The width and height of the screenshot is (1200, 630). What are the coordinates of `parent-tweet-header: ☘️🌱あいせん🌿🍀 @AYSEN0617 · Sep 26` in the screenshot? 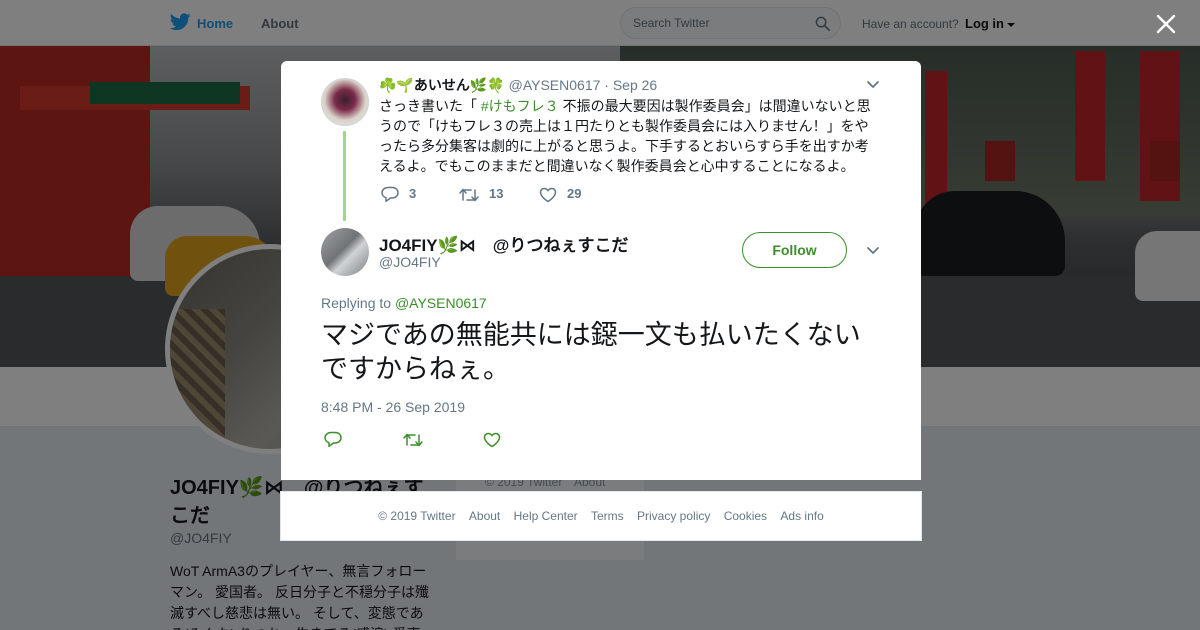 It's located at (518, 85).